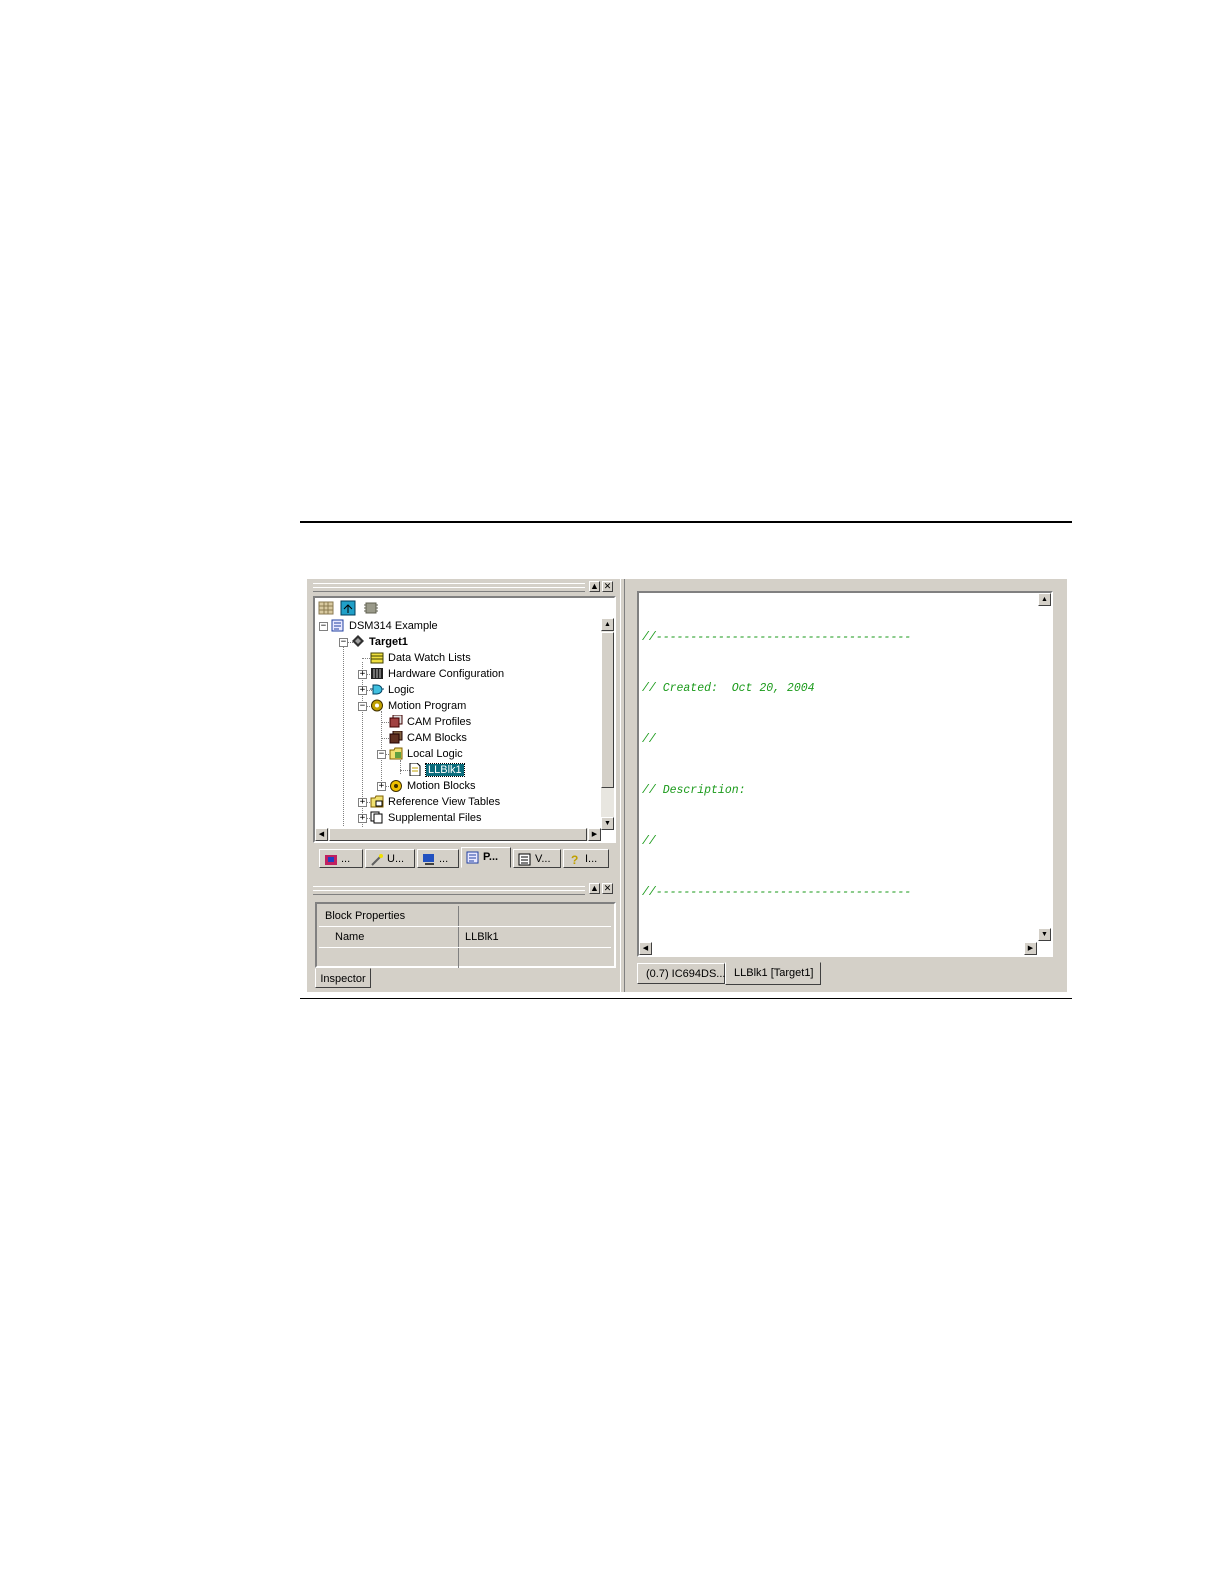  What do you see at coordinates (594, 888) in the screenshot?
I see `inspector-dock-button: ▲` at bounding box center [594, 888].